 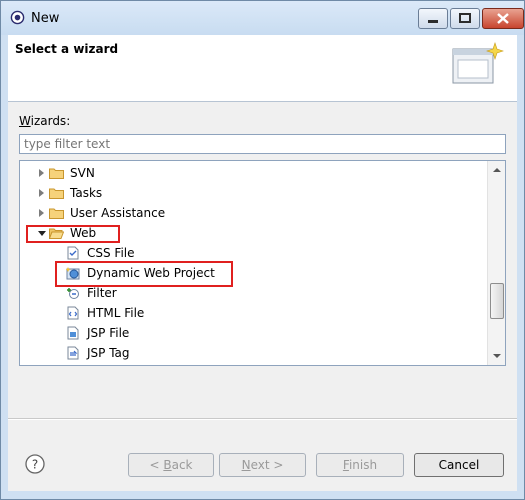 I want to click on vertical-scrollbar, so click(x=496, y=263).